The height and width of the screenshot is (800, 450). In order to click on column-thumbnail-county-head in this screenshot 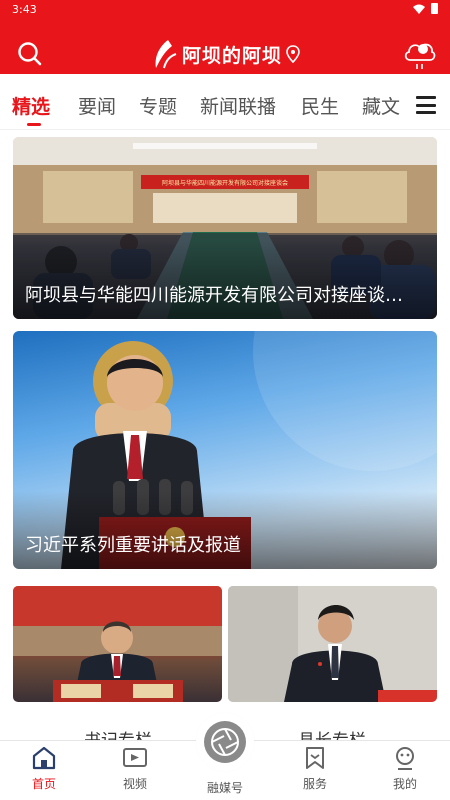, I will do `click(332, 644)`.